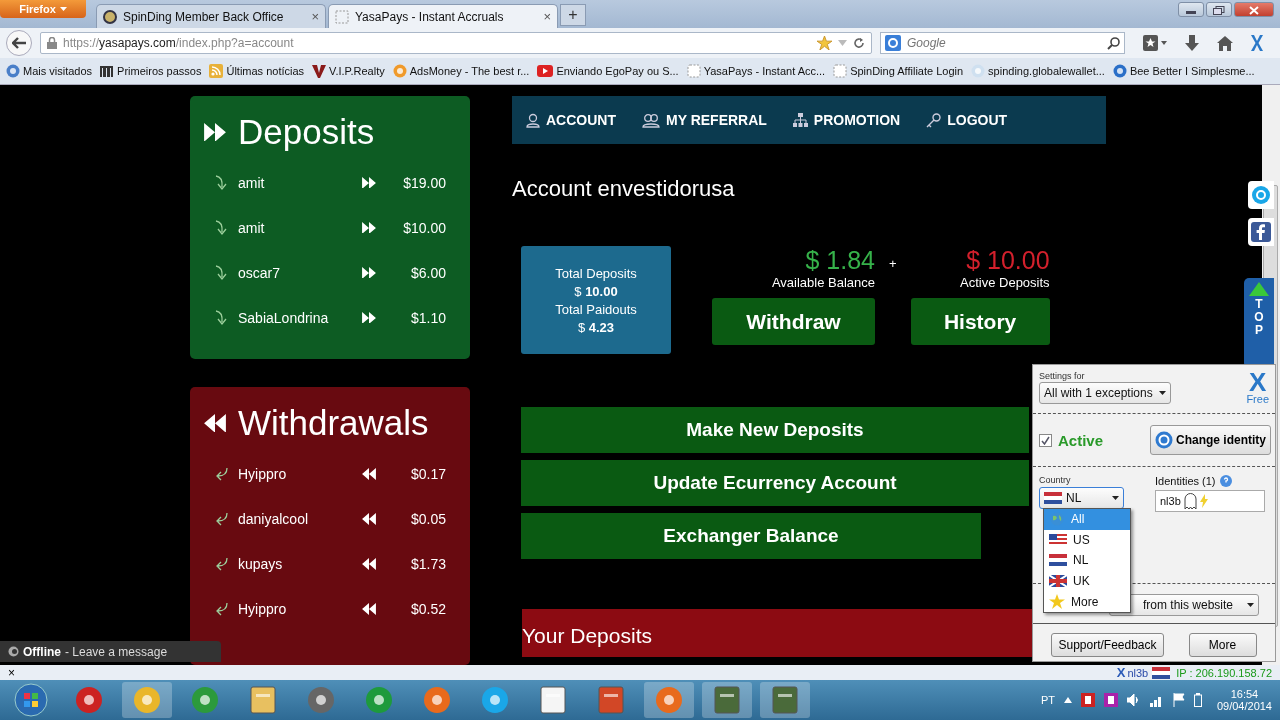 The image size is (1280, 720). Describe the element at coordinates (49, 71) in the screenshot. I see `bookmark-item: Mais visitados` at that location.